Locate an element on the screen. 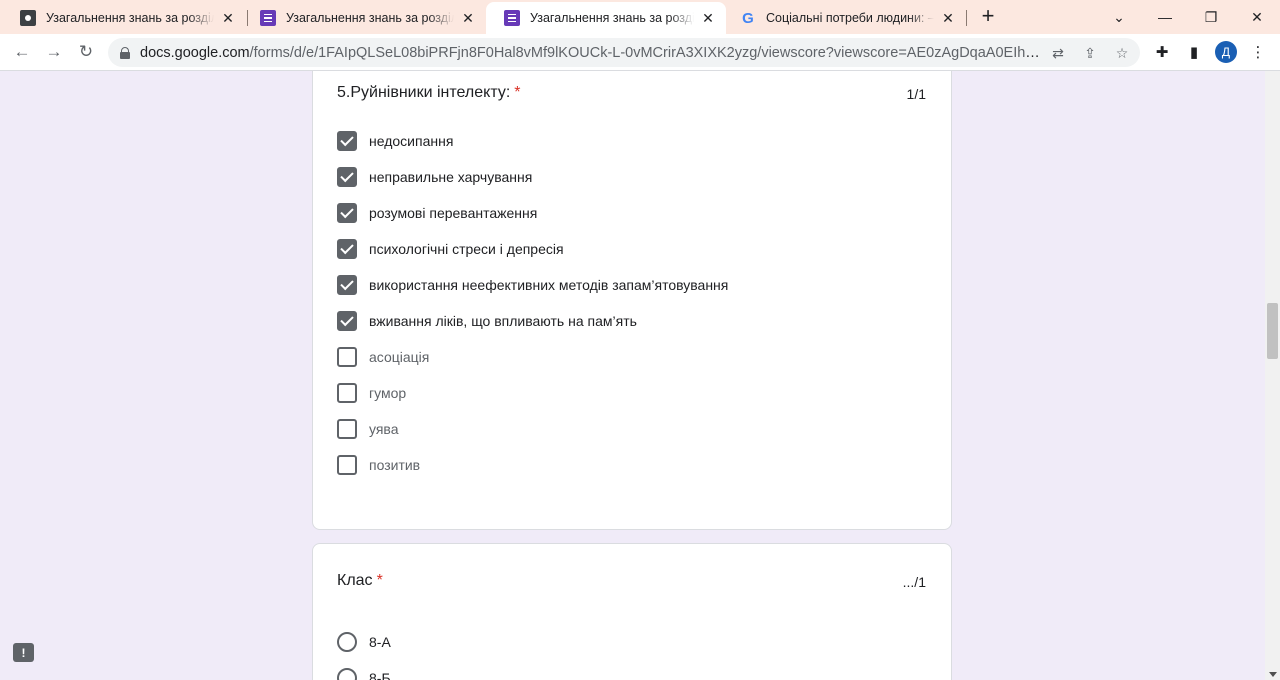  bookmark-star-icon: ☆ is located at coordinates (1122, 53).